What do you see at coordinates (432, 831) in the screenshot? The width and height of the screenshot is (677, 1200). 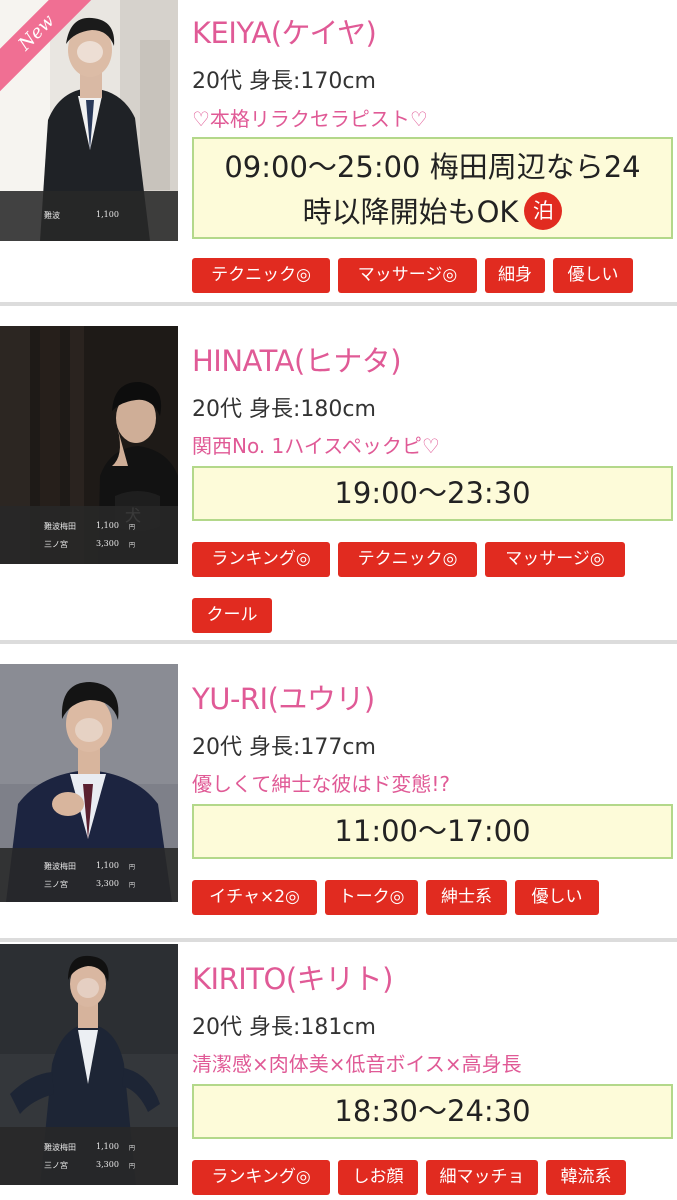 I see `working-hours: 11:00〜17:00` at bounding box center [432, 831].